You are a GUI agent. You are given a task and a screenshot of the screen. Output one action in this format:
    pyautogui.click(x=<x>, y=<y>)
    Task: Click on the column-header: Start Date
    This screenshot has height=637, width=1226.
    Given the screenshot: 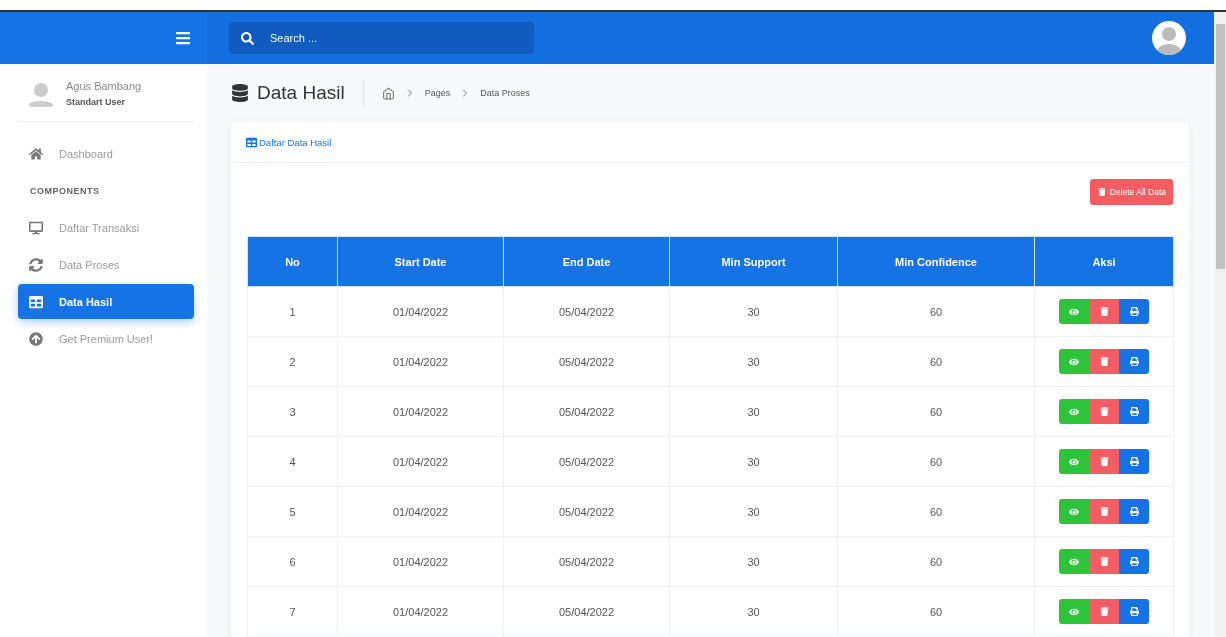 What is the action you would take?
    pyautogui.click(x=420, y=261)
    